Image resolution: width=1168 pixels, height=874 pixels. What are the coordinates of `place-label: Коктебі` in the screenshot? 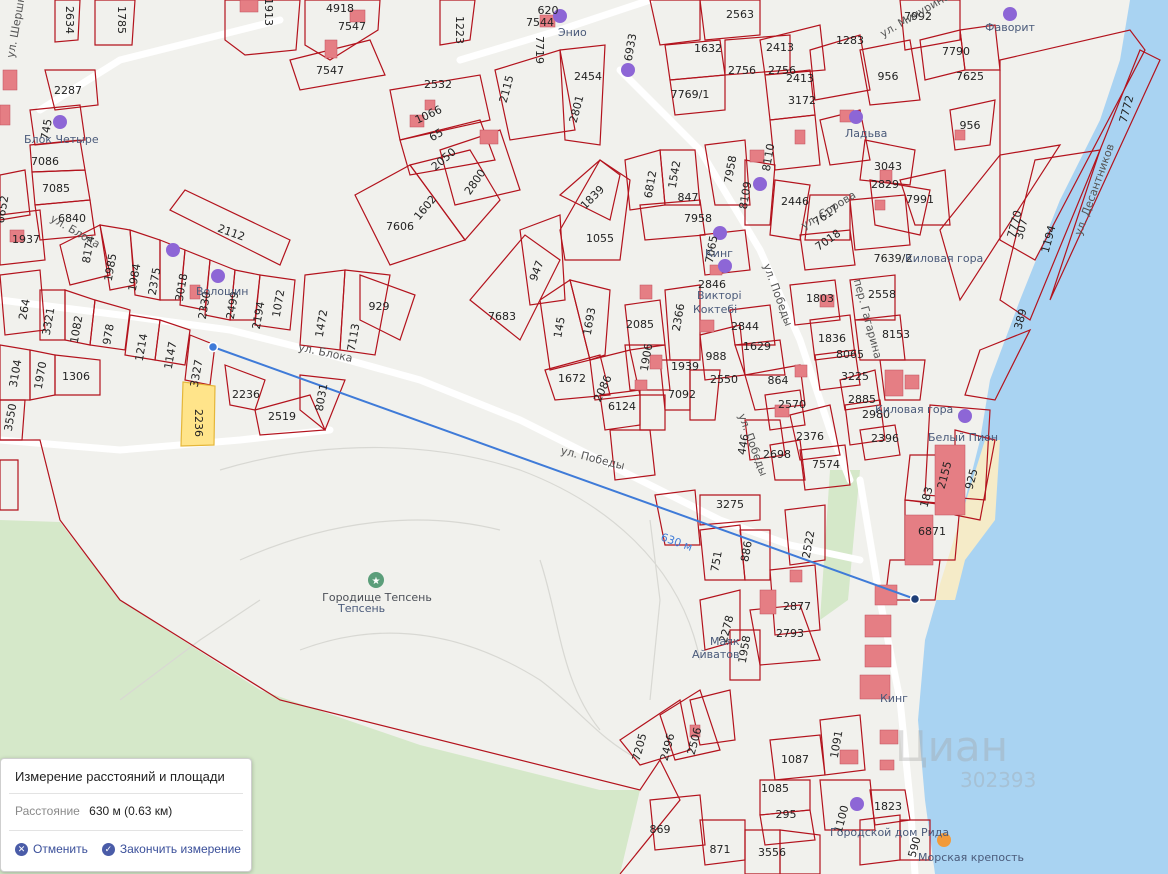 It's located at (715, 309).